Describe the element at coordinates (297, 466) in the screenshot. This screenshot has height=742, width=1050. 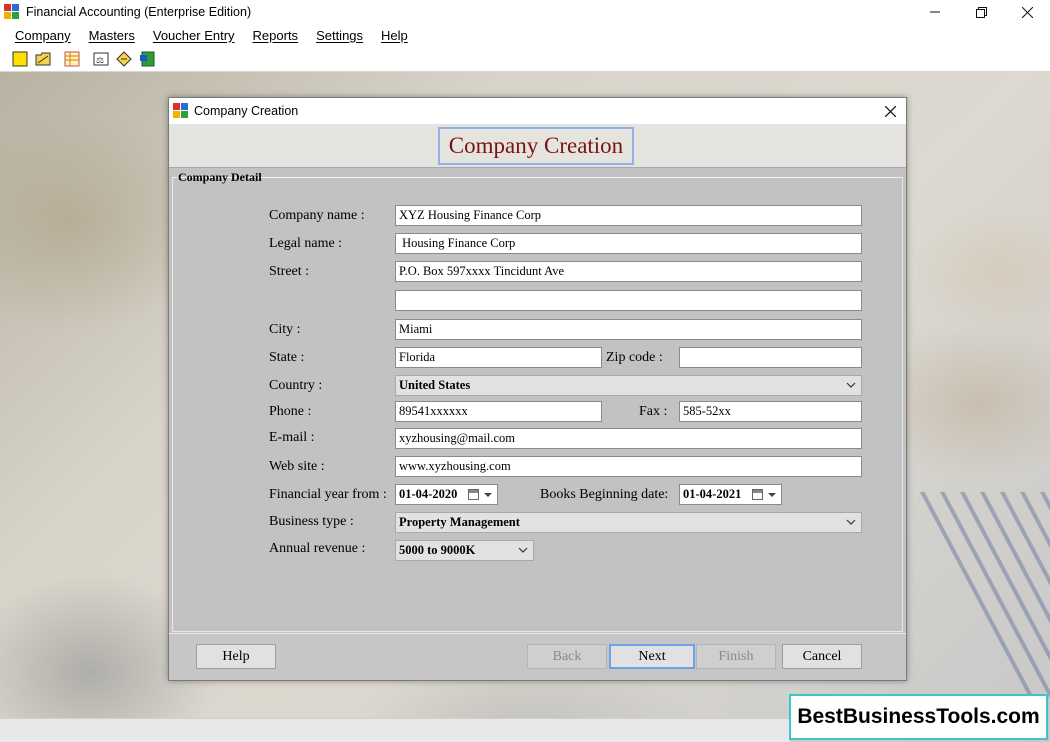
I see `website-label: Web site :` at that location.